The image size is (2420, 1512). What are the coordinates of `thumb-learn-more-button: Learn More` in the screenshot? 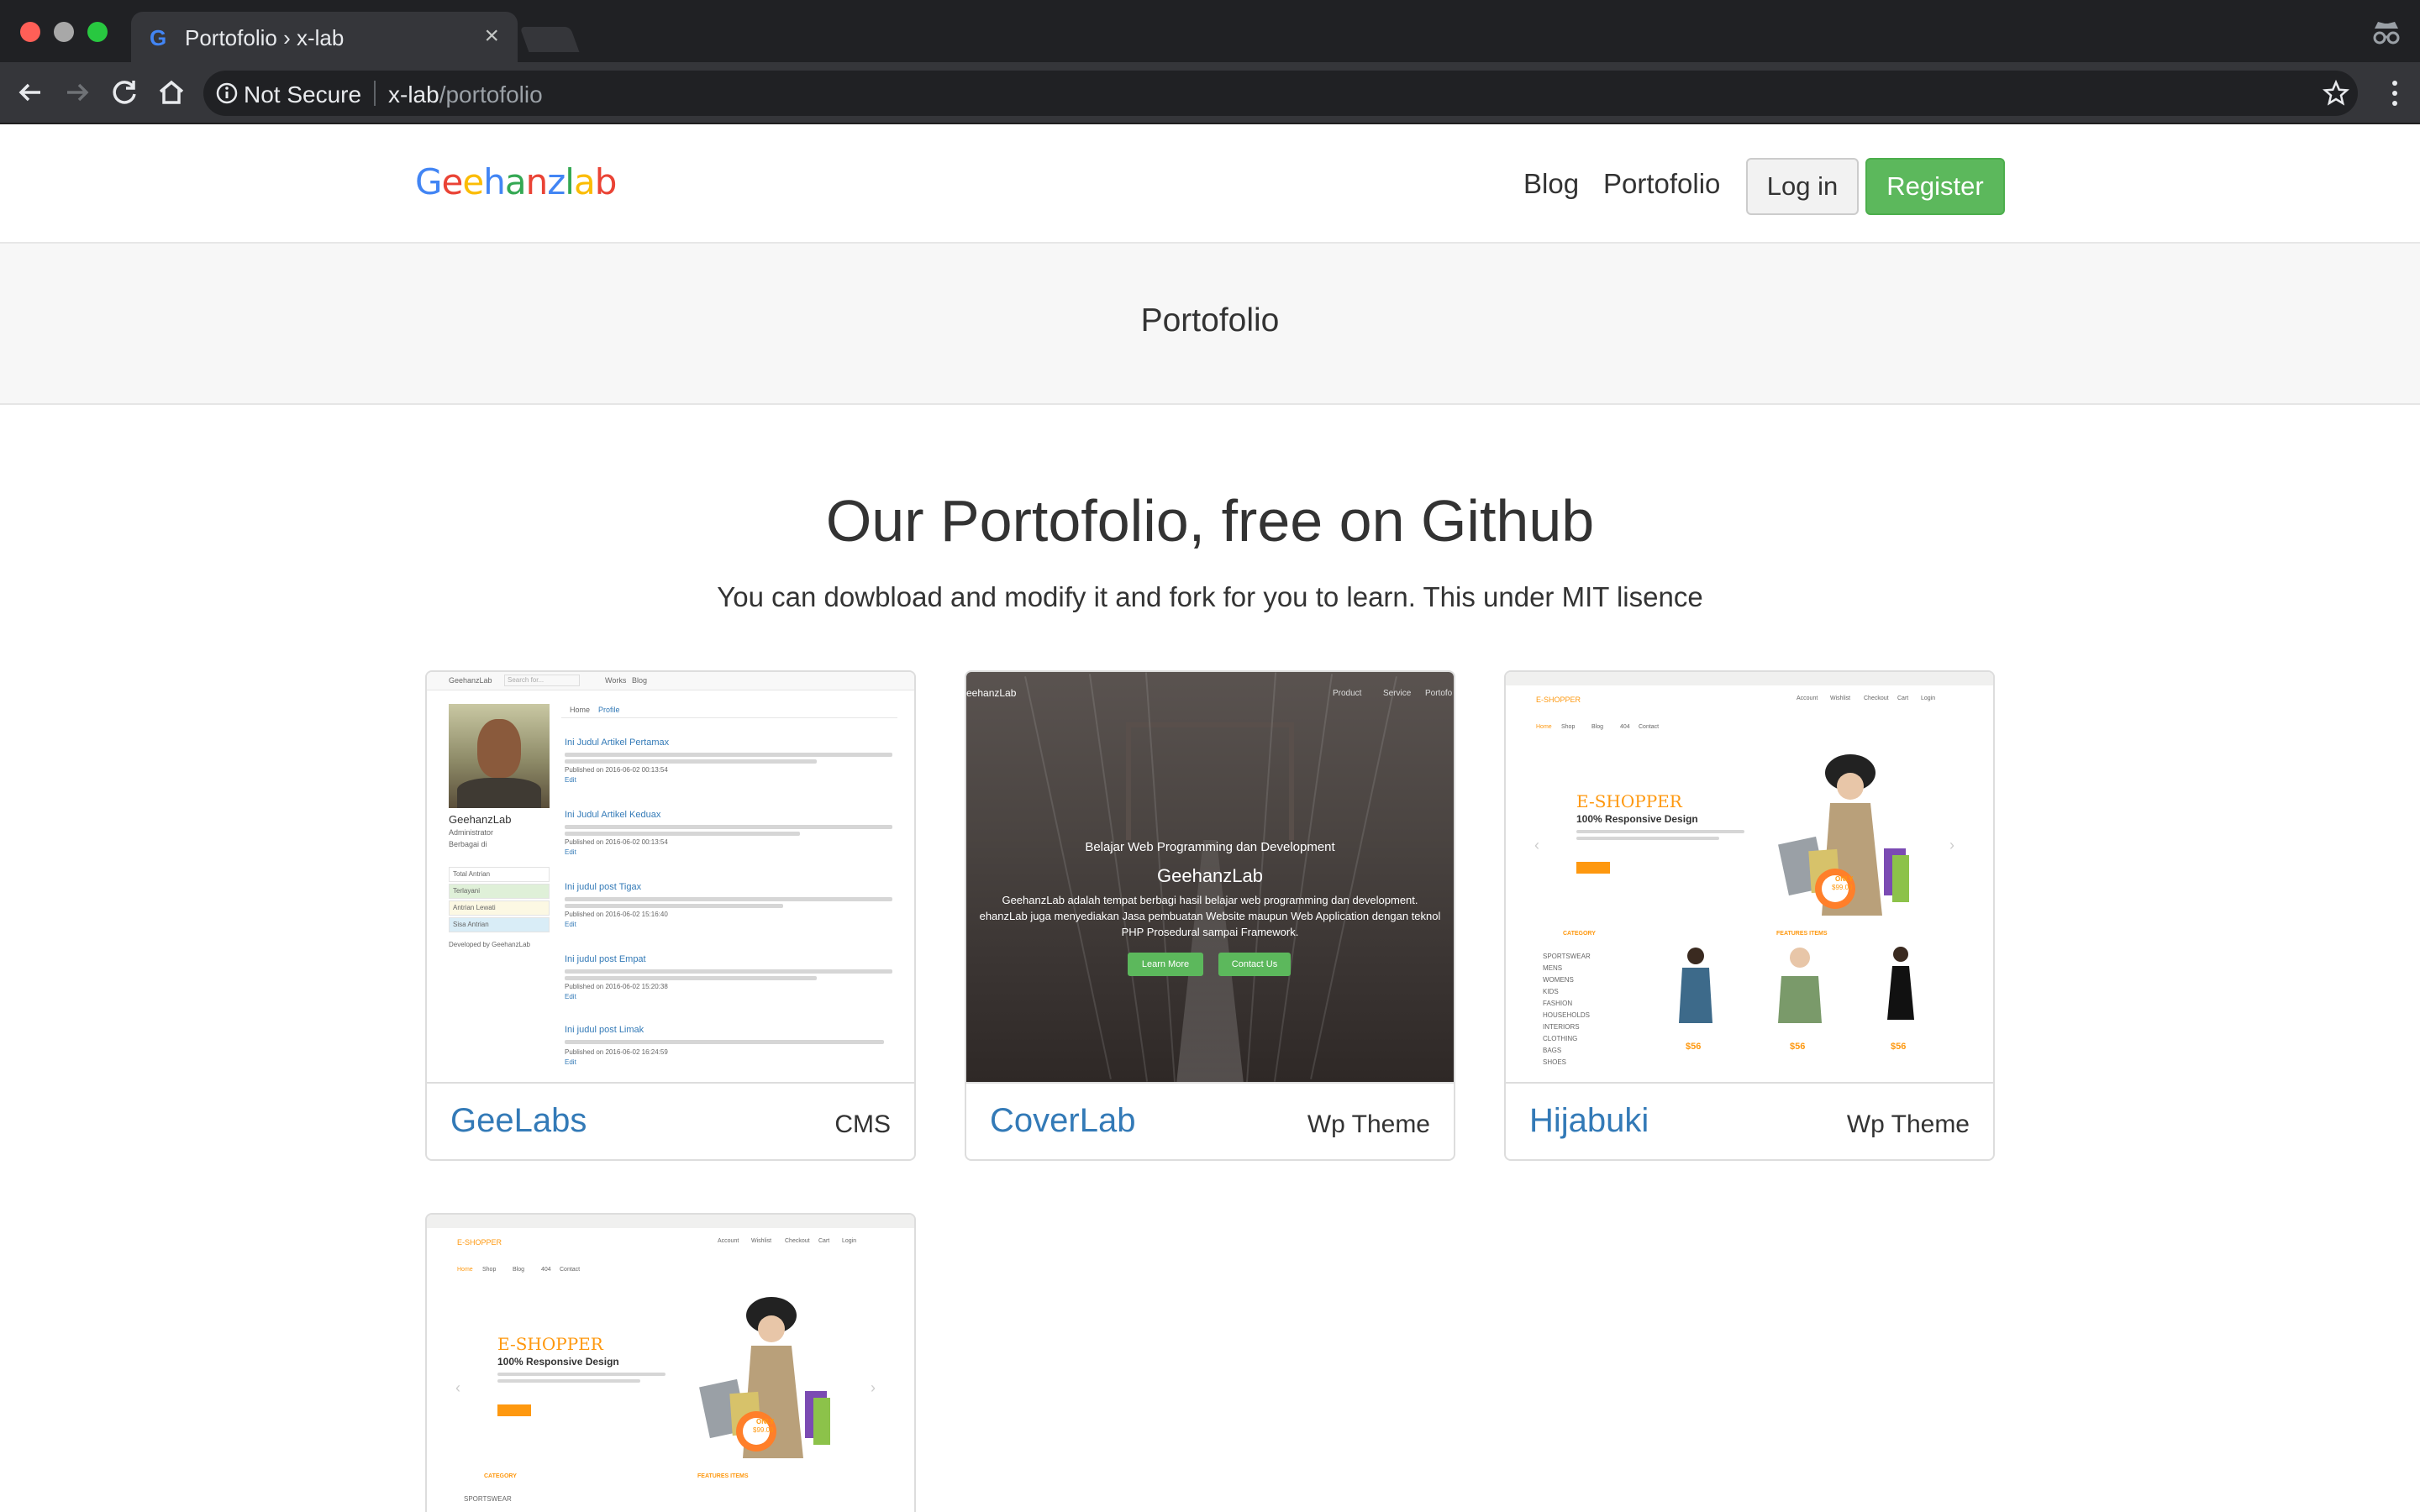 It's located at (1165, 964).